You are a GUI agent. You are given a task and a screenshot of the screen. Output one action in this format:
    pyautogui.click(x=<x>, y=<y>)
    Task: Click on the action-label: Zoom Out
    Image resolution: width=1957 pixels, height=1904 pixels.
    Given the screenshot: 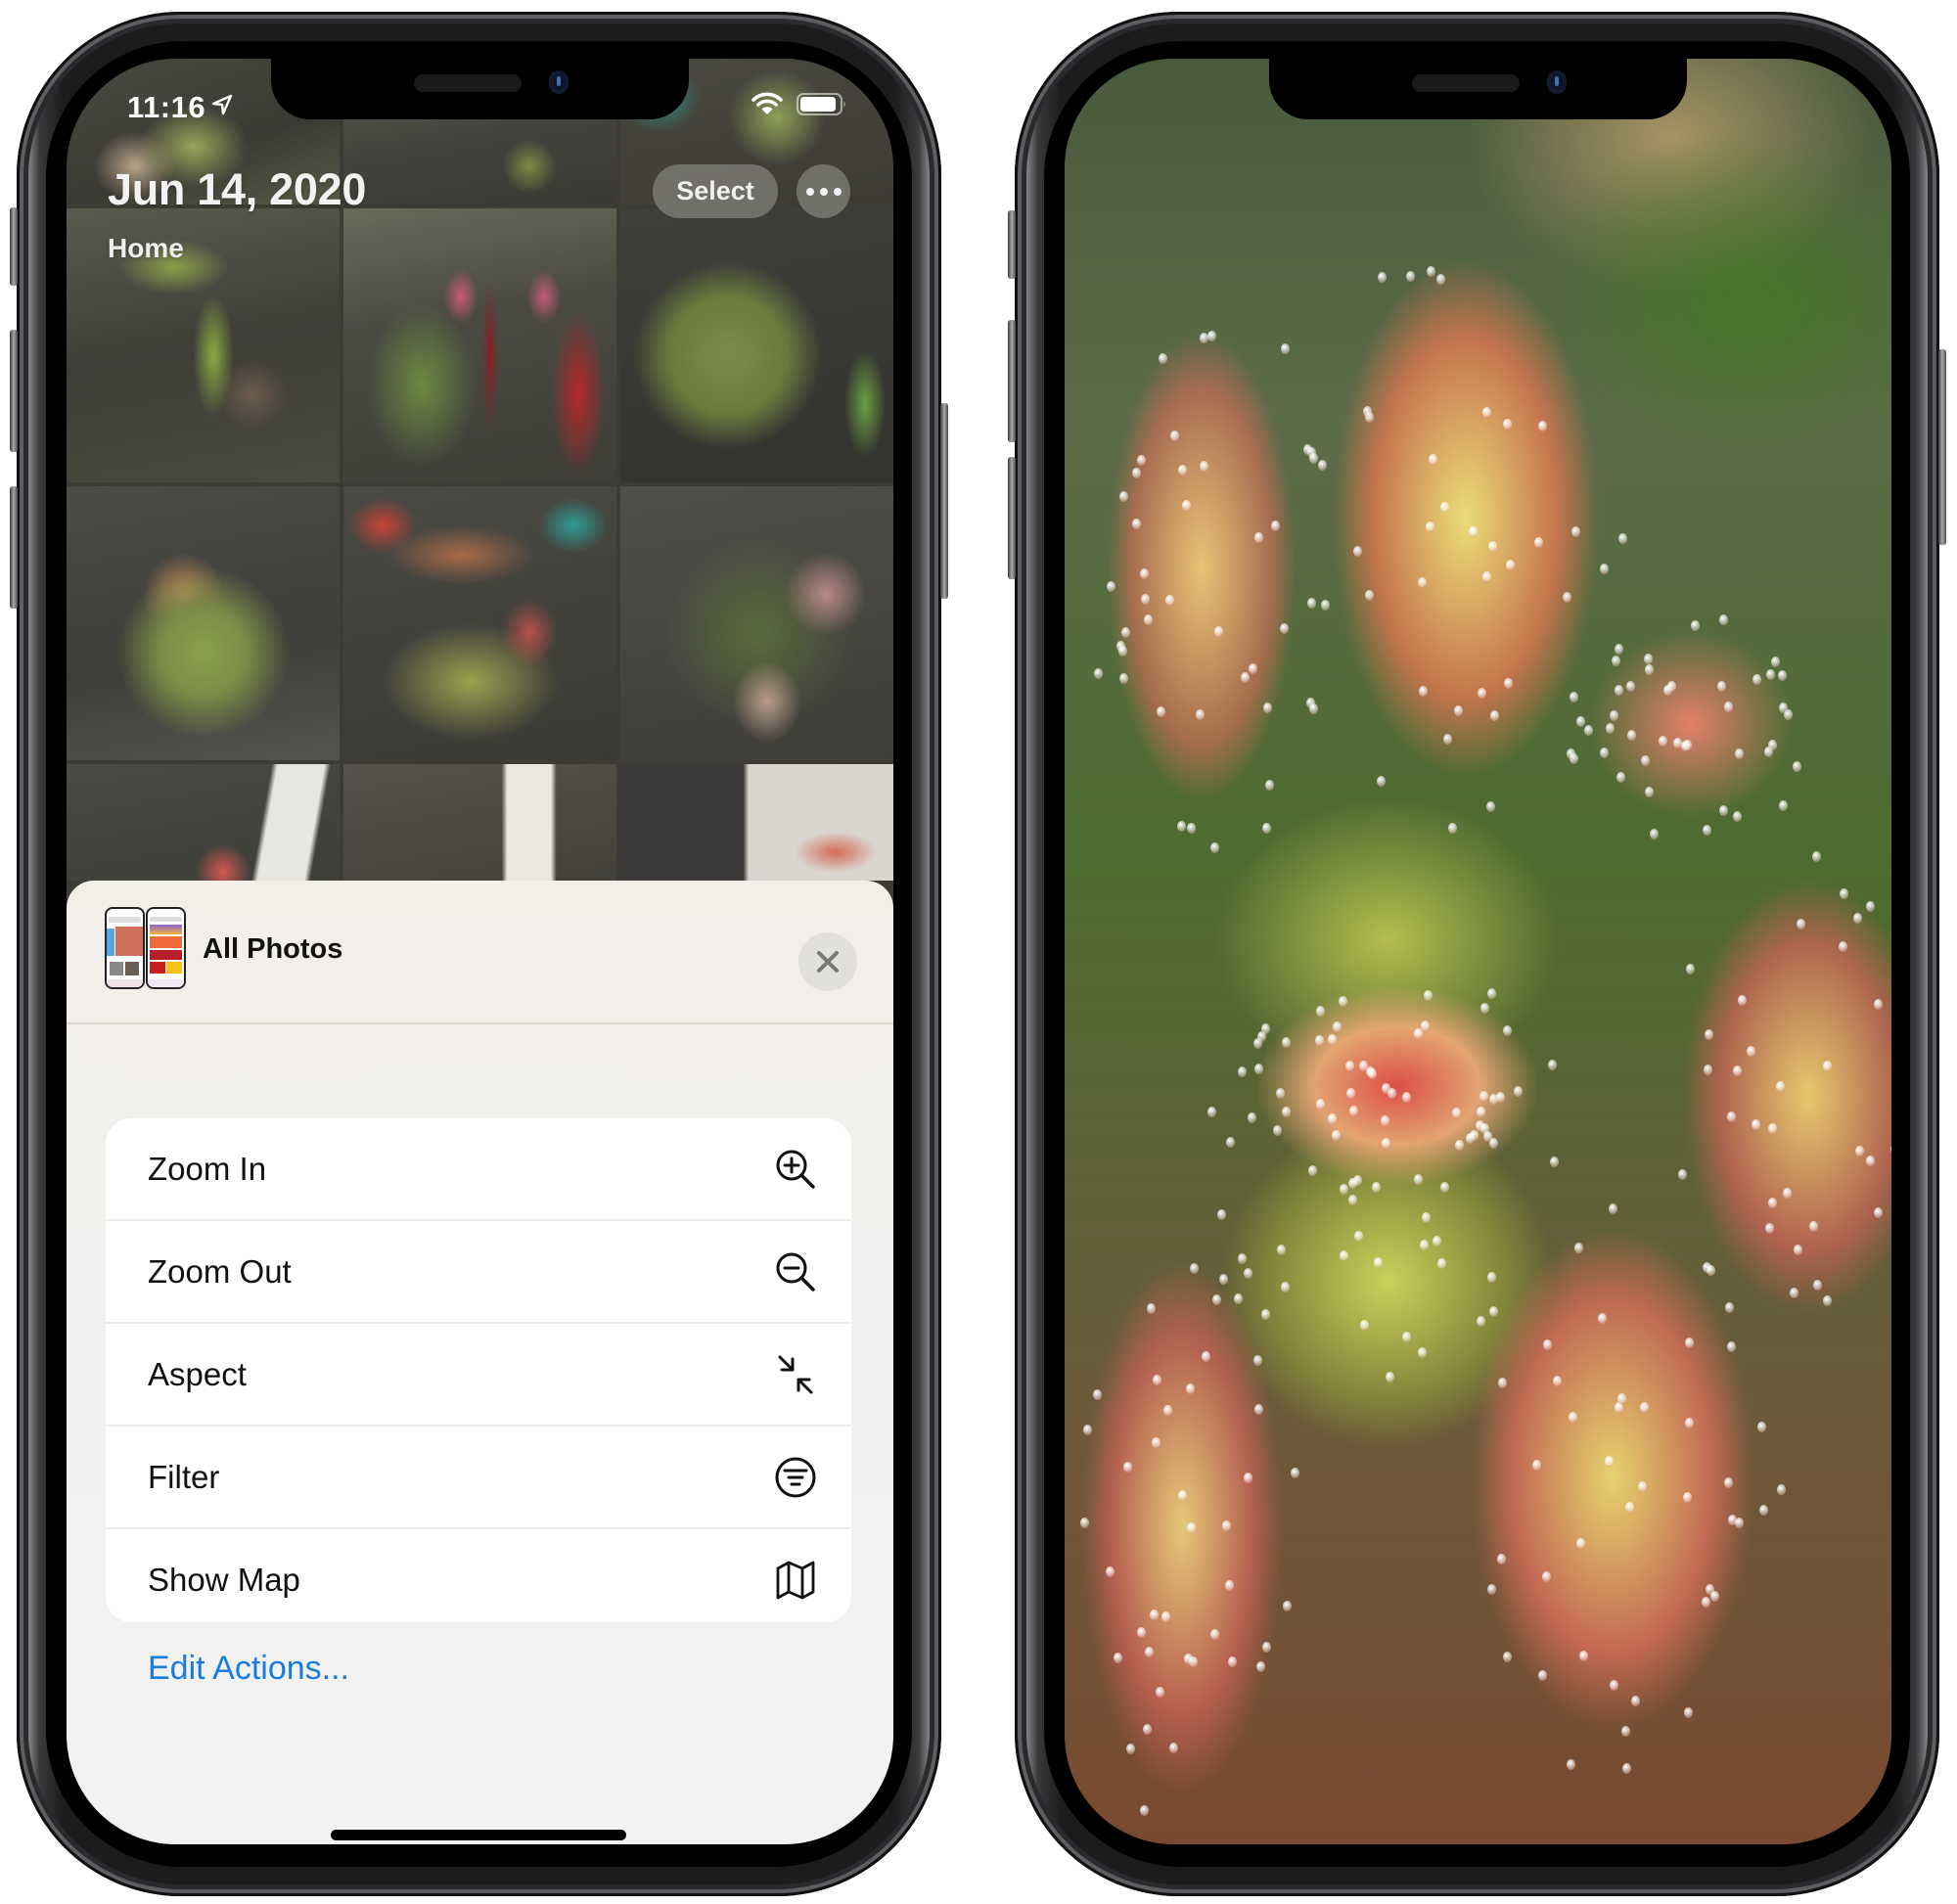 What is the action you would take?
    pyautogui.click(x=220, y=1271)
    